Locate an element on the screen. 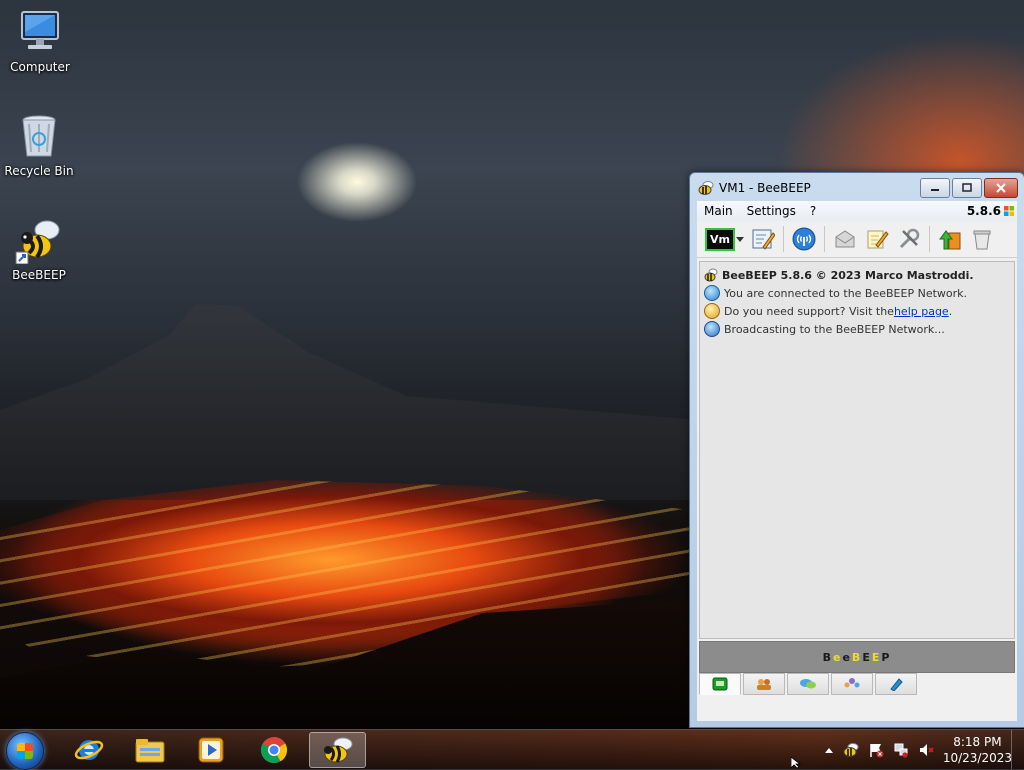 This screenshot has width=1024, height=770. main-toolbar: Vm is located at coordinates (857, 239).